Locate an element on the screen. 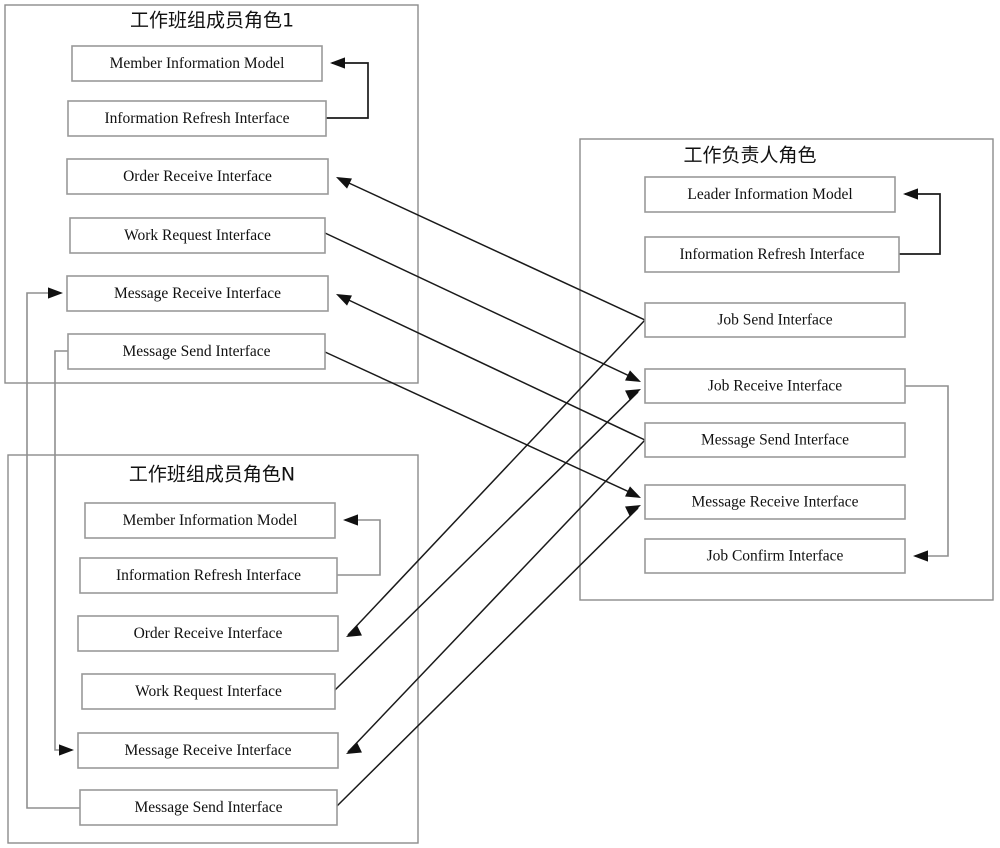 The height and width of the screenshot is (848, 1000). interface-box-p1-message-receive: Message Receive Interface is located at coordinates (197, 293).